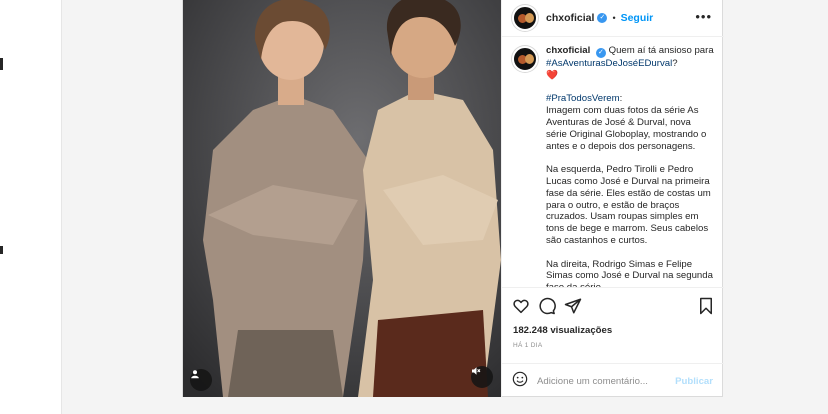  Describe the element at coordinates (570, 18) in the screenshot. I see `username-link: chxoficial` at that location.